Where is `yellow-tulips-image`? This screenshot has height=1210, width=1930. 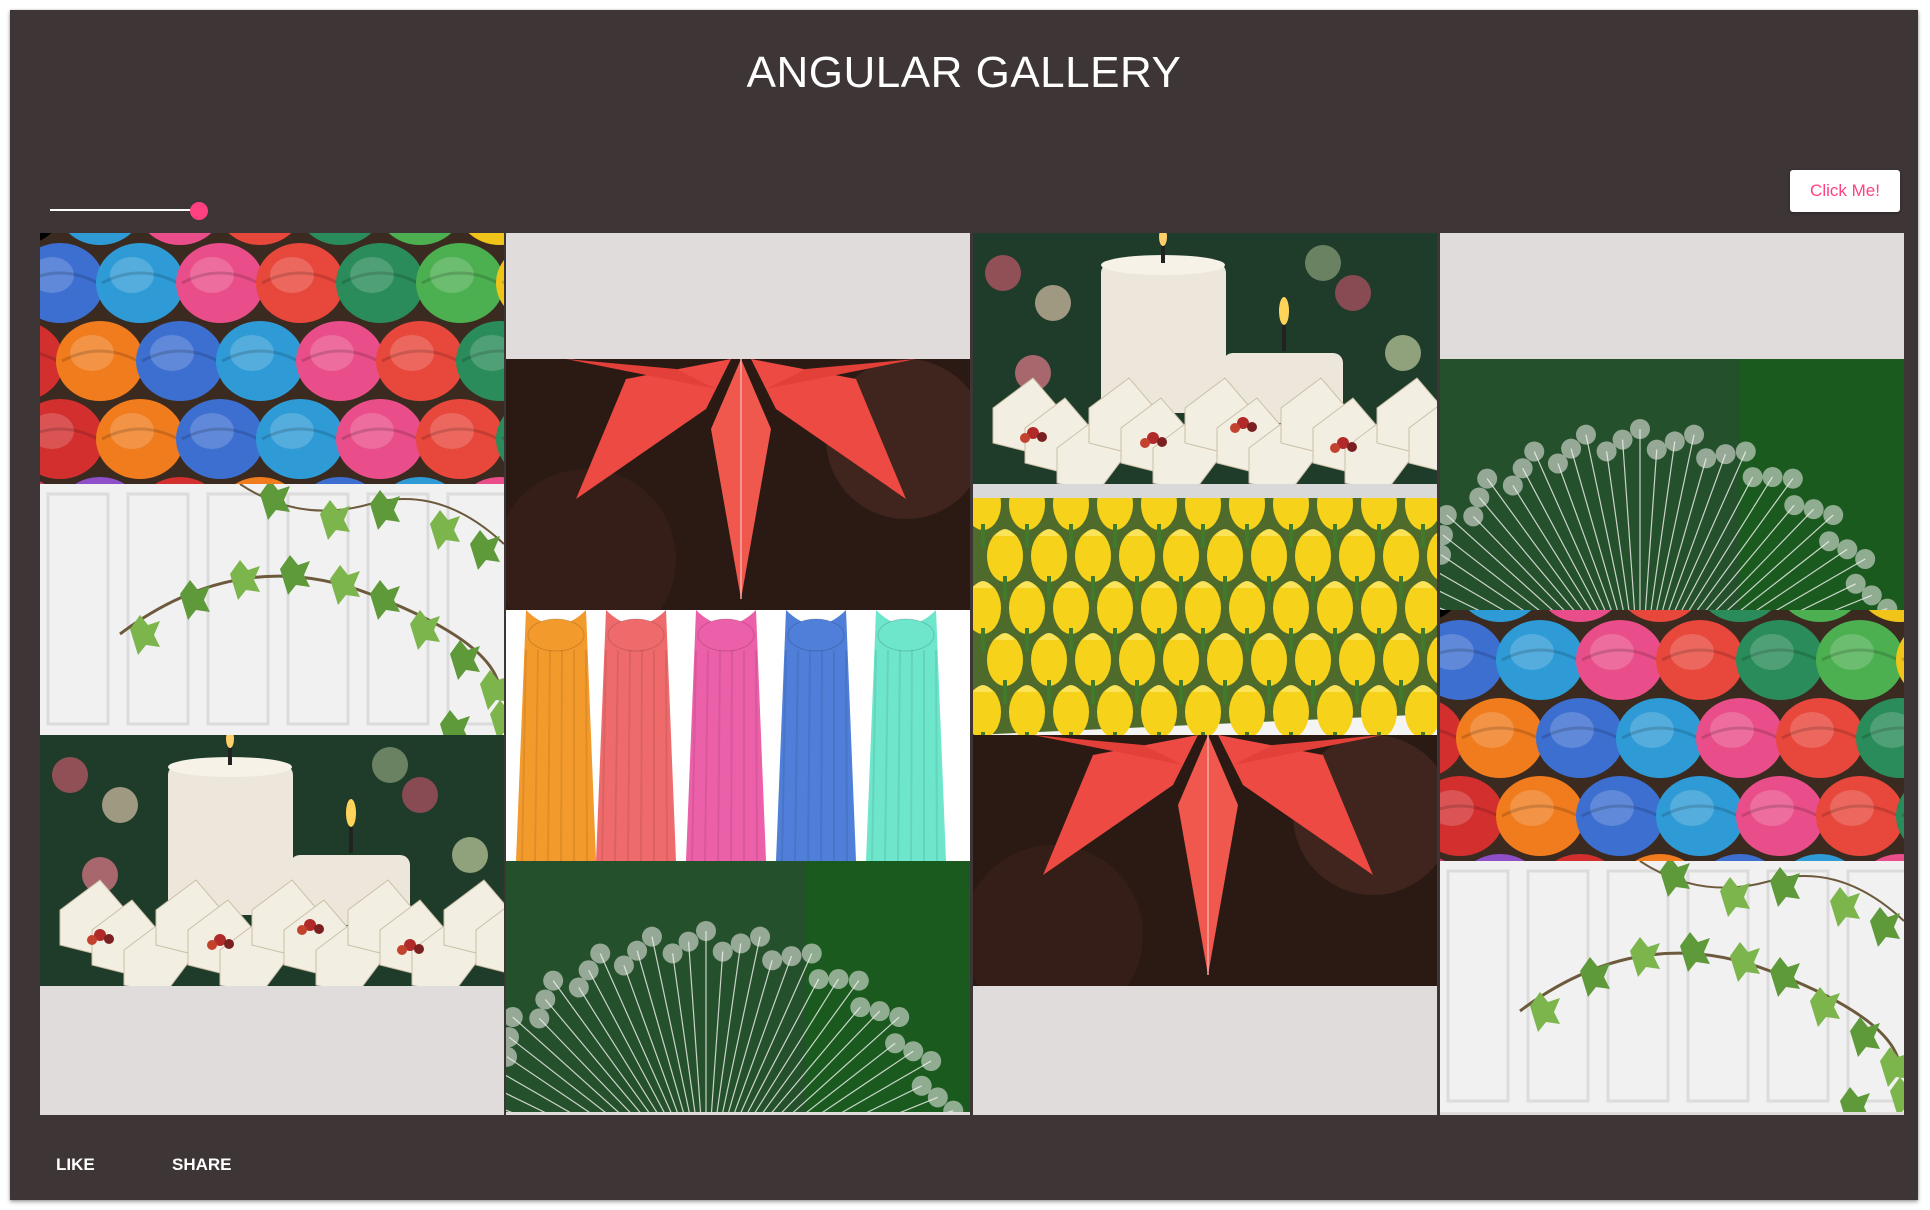
yellow-tulips-image is located at coordinates (1205, 609).